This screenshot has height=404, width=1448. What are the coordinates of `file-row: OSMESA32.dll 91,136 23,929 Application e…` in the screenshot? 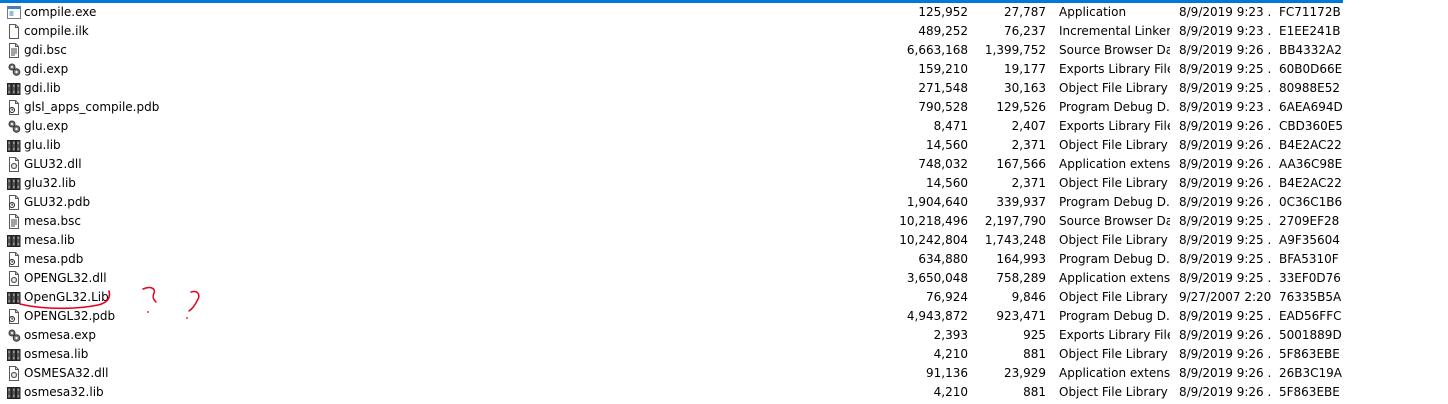 It's located at (724, 373).